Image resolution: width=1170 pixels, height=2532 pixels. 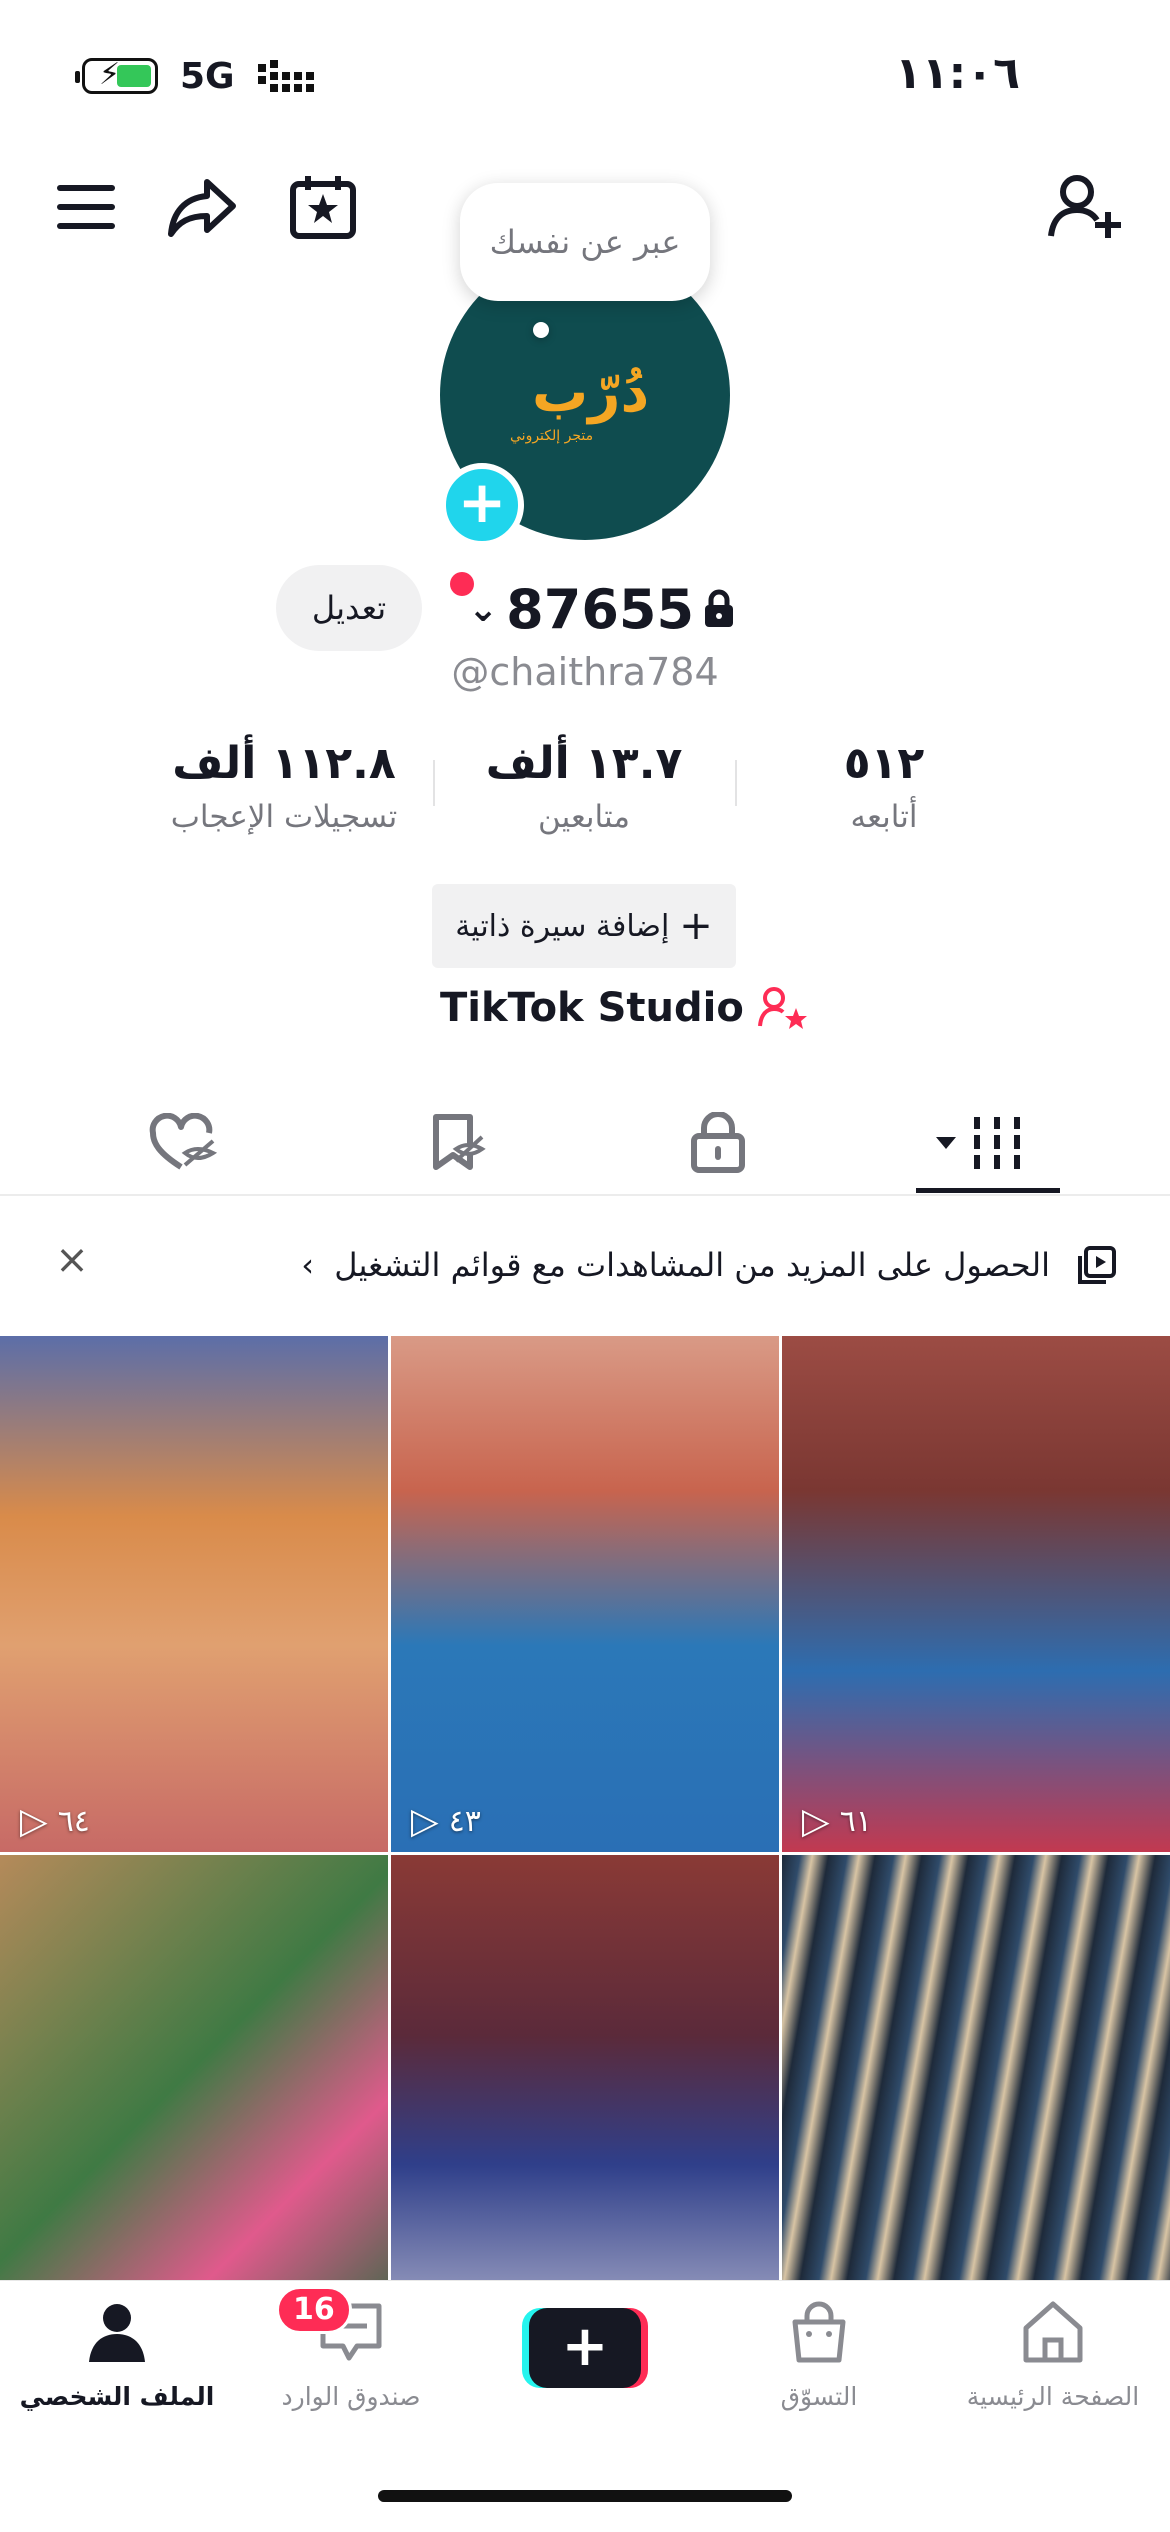 What do you see at coordinates (117, 2333) in the screenshot?
I see `profile-icon` at bounding box center [117, 2333].